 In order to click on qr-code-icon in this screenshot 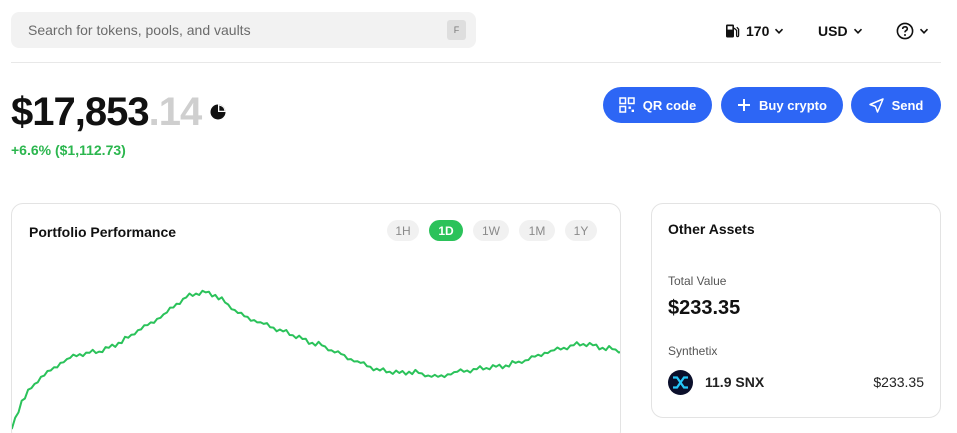, I will do `click(627, 105)`.